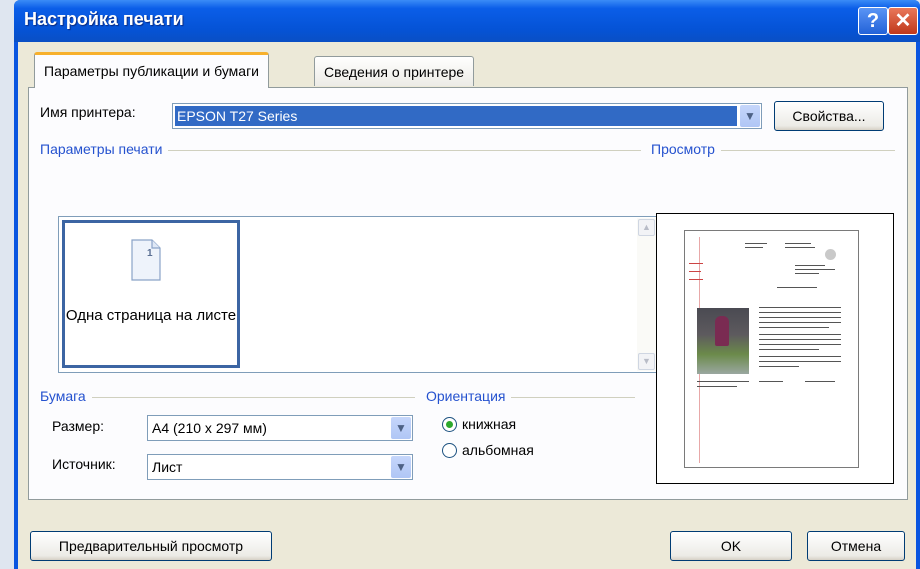 Image resolution: width=920 pixels, height=569 pixels. Describe the element at coordinates (151, 294) in the screenshot. I see `pages-per-sheet-option-one: 1 Одна страница на листе` at that location.